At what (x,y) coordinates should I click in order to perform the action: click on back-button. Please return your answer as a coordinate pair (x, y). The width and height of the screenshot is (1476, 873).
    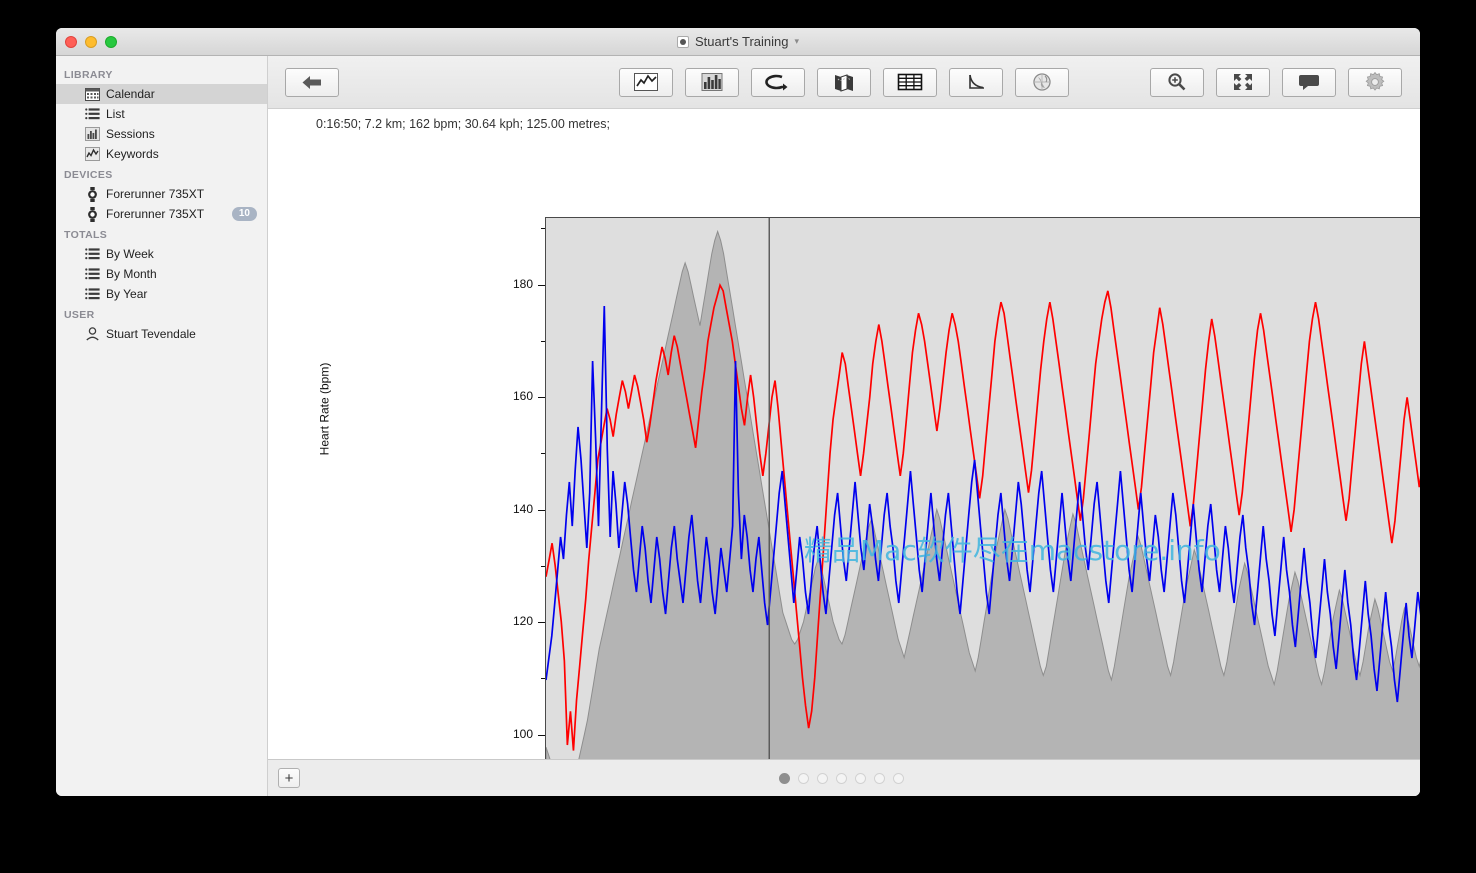
    Looking at the image, I should click on (312, 82).